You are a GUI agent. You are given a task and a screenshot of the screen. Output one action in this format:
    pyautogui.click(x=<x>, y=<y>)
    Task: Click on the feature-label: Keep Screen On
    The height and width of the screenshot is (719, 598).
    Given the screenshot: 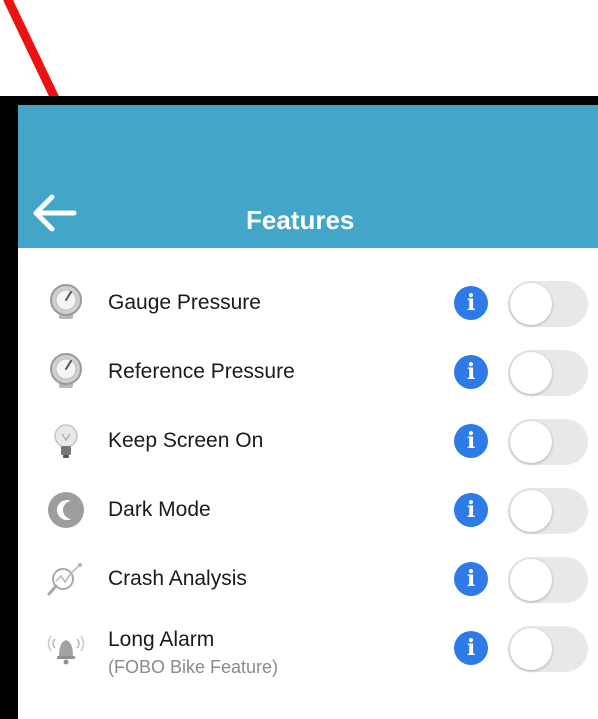 What is the action you would take?
    pyautogui.click(x=186, y=440)
    